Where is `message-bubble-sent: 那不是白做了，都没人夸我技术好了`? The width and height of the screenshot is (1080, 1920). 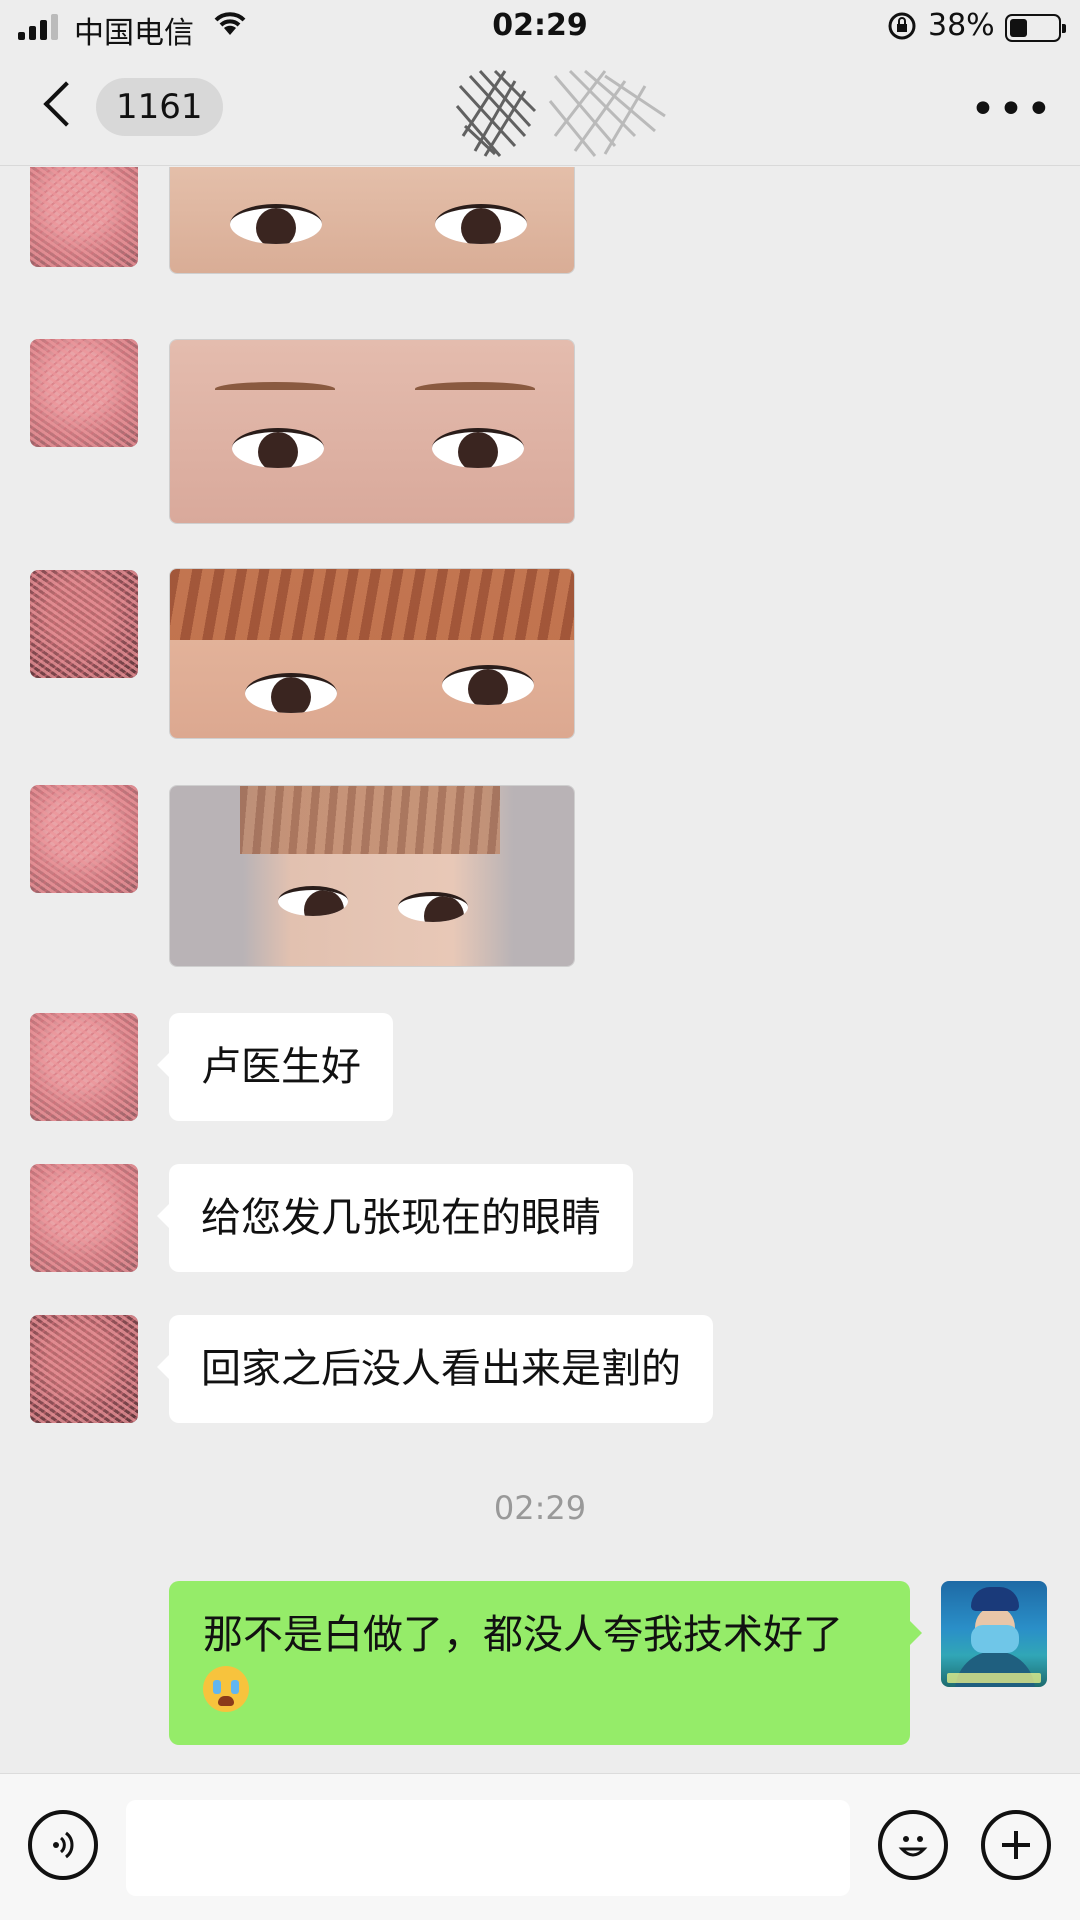
message-bubble-sent: 那不是白做了，都没人夸我技术好了 is located at coordinates (545, 1663).